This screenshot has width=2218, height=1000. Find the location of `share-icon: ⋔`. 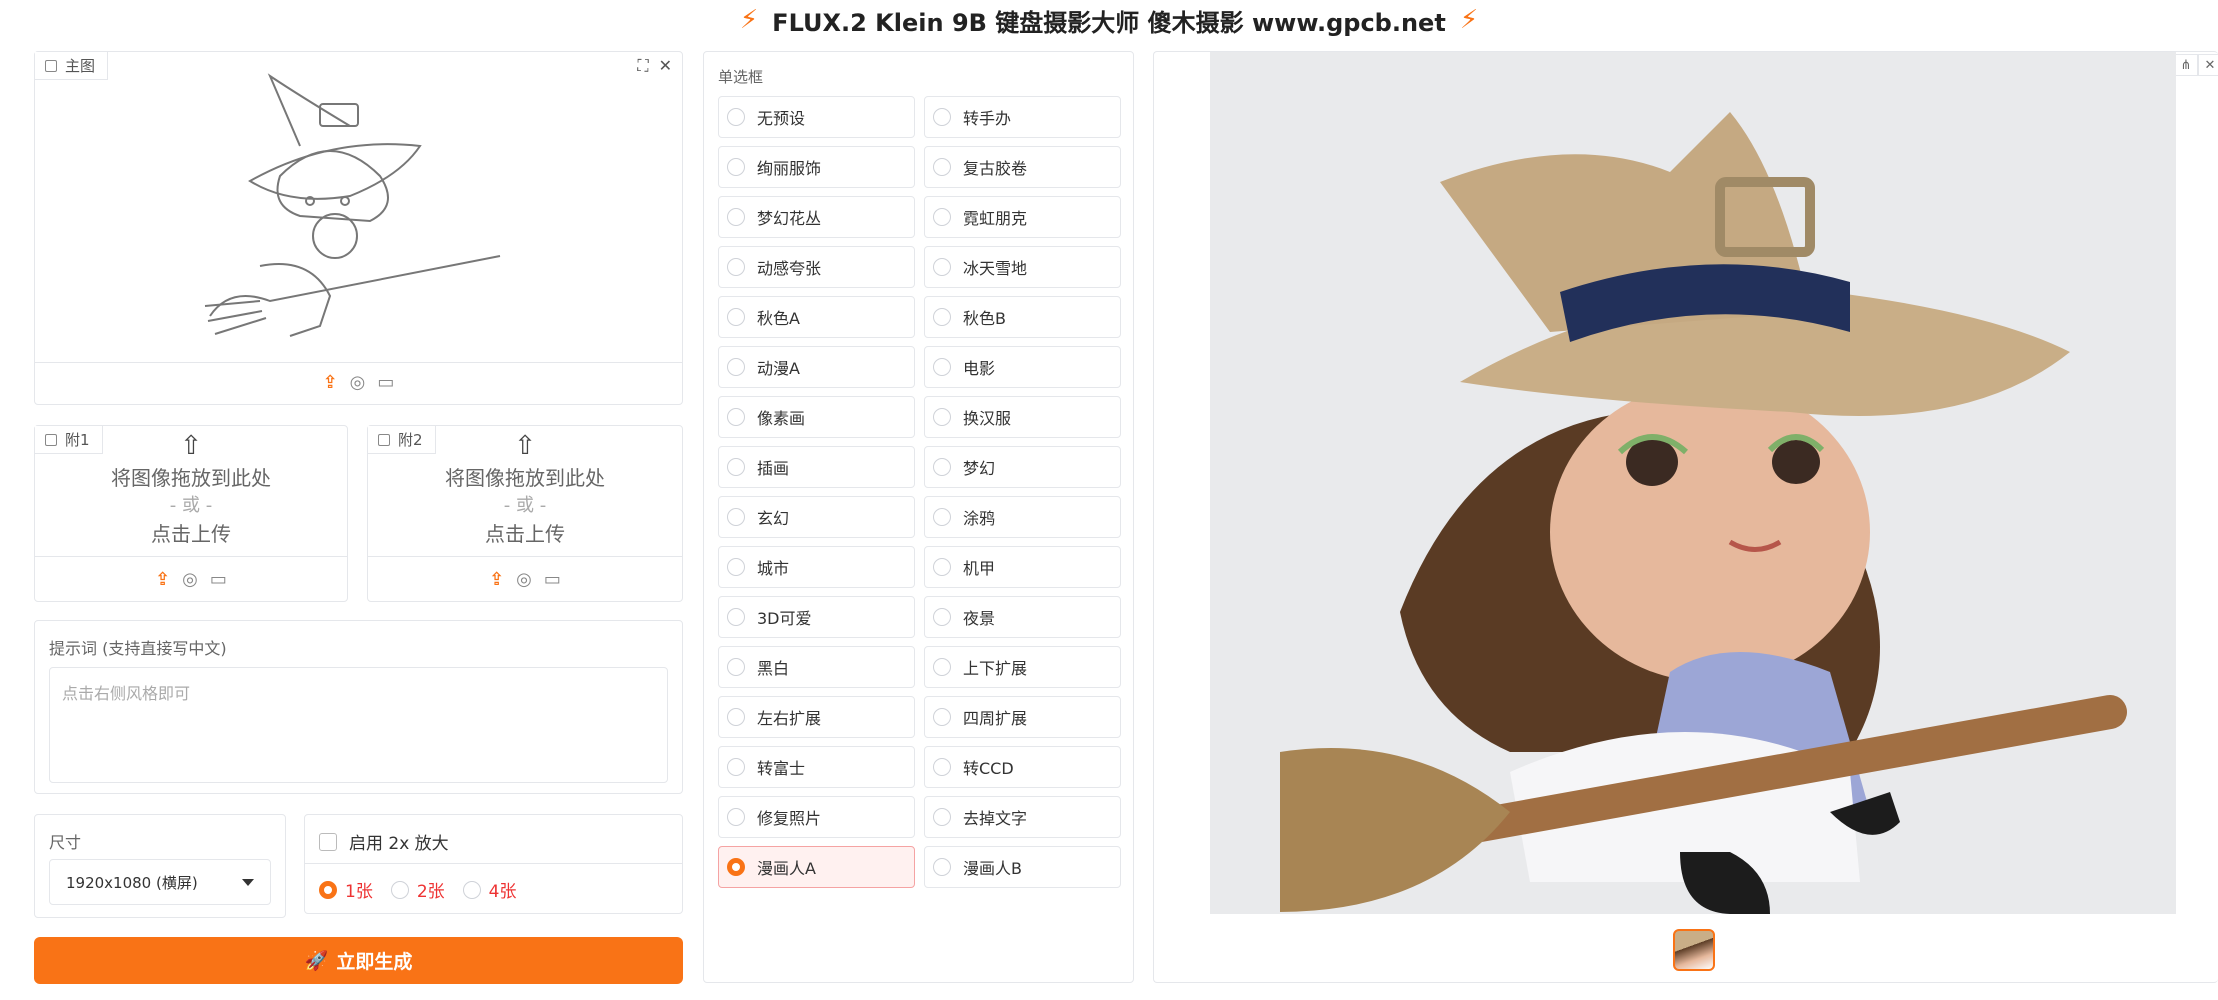

share-icon: ⋔ is located at coordinates (2186, 65).